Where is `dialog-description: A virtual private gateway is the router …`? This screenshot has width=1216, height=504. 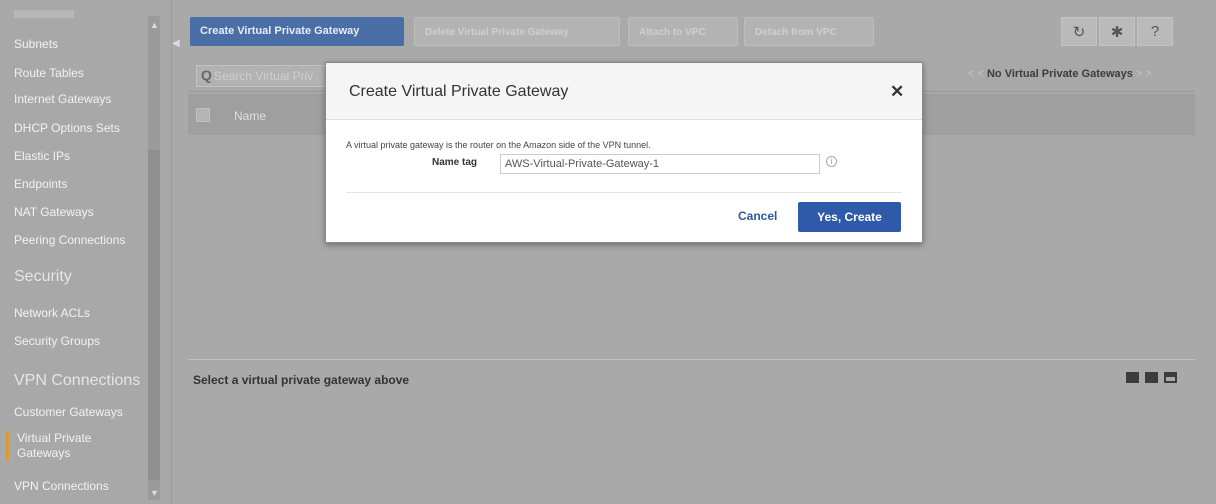
dialog-description: A virtual private gateway is the router … is located at coordinates (498, 145).